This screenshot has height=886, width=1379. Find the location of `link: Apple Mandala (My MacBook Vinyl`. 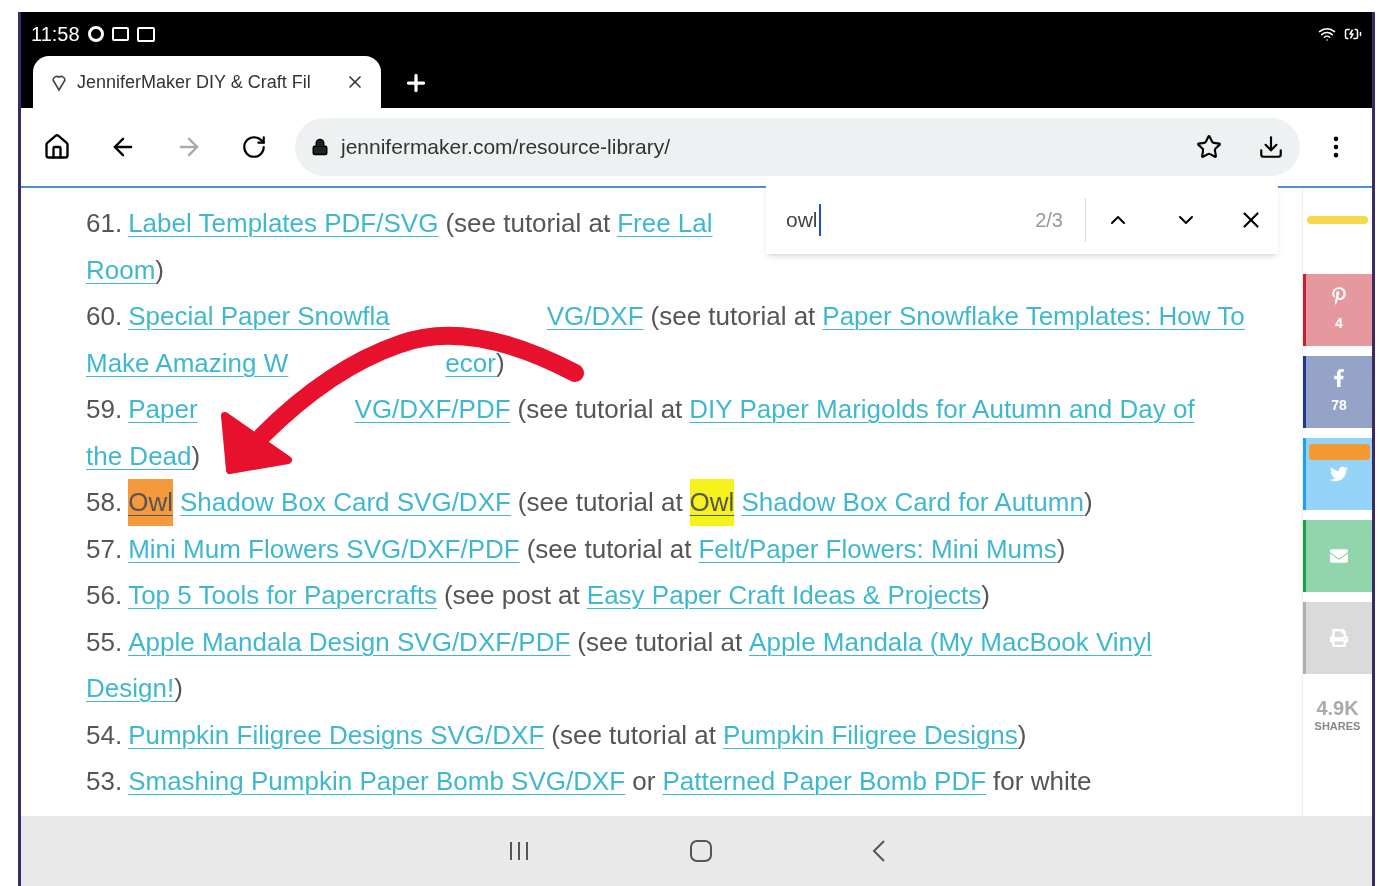

link: Apple Mandala (My MacBook Vinyl is located at coordinates (950, 641).